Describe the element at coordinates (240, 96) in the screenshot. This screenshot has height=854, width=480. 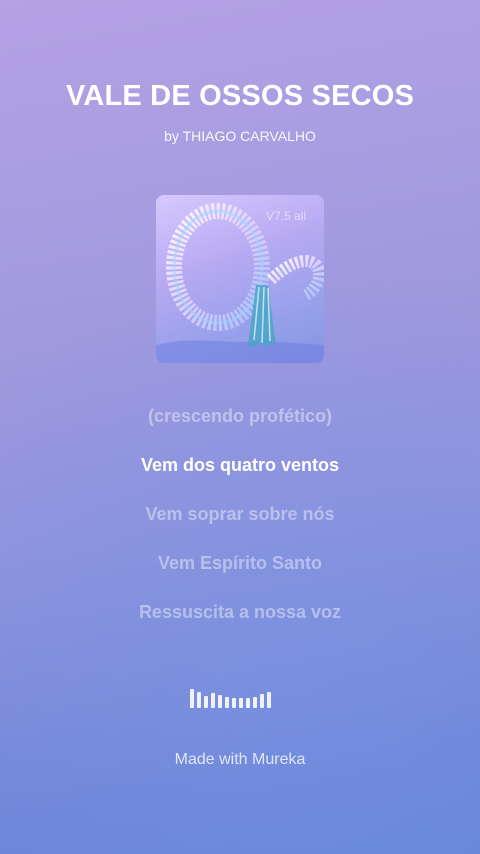
I see `song-title: VALE DE OSSOS SECOS` at that location.